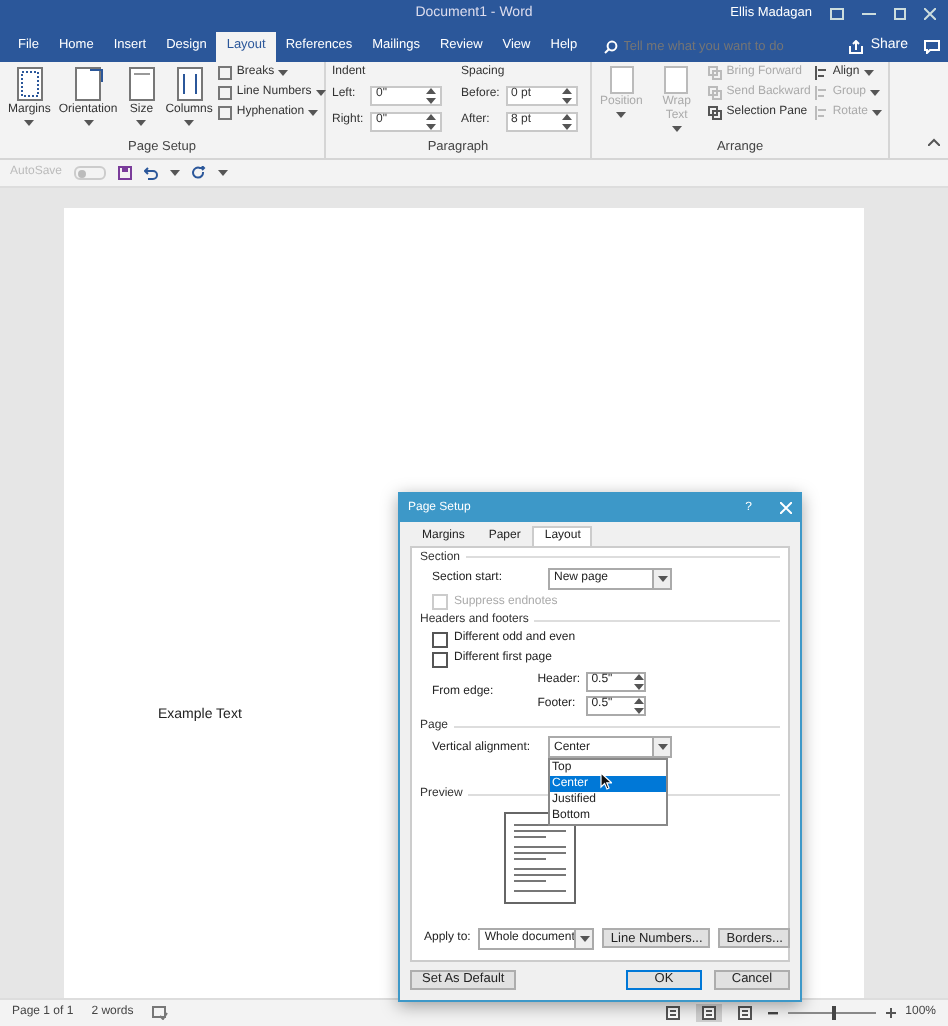 The height and width of the screenshot is (1026, 948). What do you see at coordinates (90, 173) in the screenshot?
I see `autosave-toggle` at bounding box center [90, 173].